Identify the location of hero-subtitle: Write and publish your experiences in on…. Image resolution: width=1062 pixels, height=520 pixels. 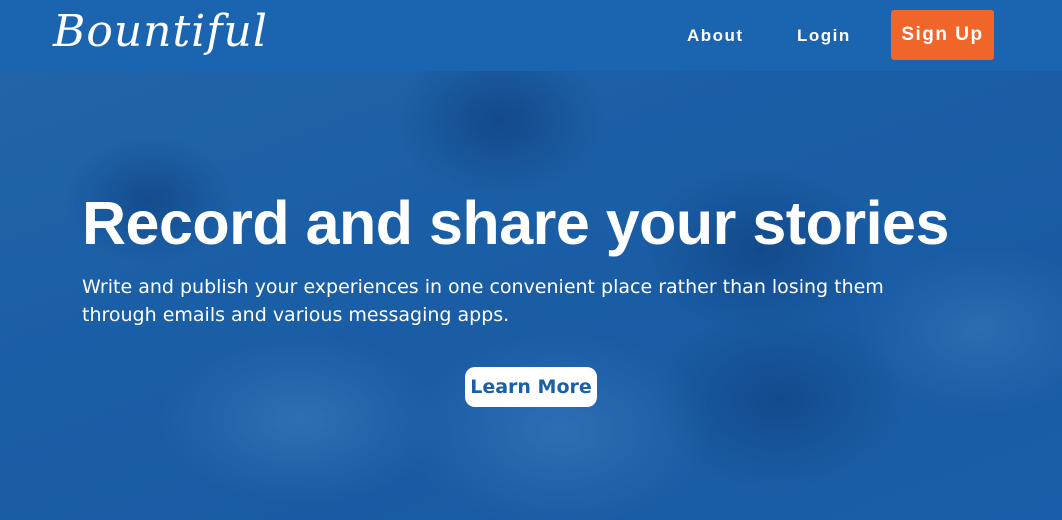
(483, 301).